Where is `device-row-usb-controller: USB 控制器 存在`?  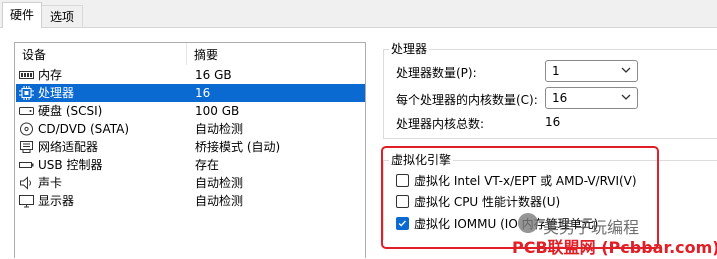
device-row-usb-controller: USB 控制器 存在 is located at coordinates (190, 165).